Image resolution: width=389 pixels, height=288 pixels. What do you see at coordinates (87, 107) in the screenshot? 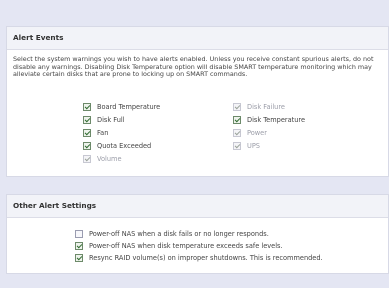
I see `board-temperature-checkbox` at bounding box center [87, 107].